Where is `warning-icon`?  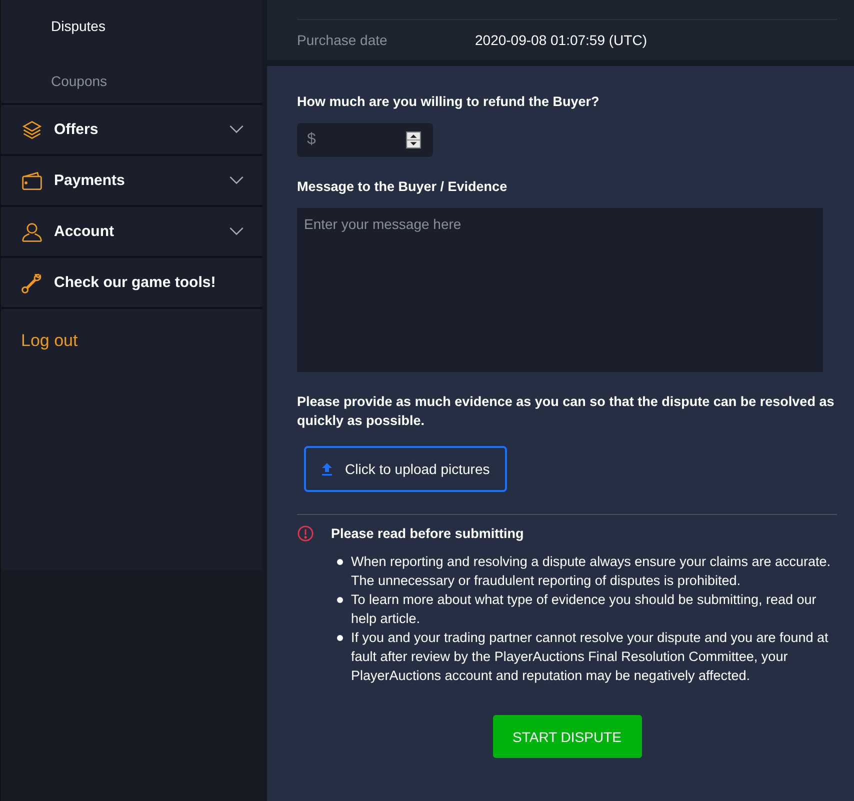 warning-icon is located at coordinates (305, 533).